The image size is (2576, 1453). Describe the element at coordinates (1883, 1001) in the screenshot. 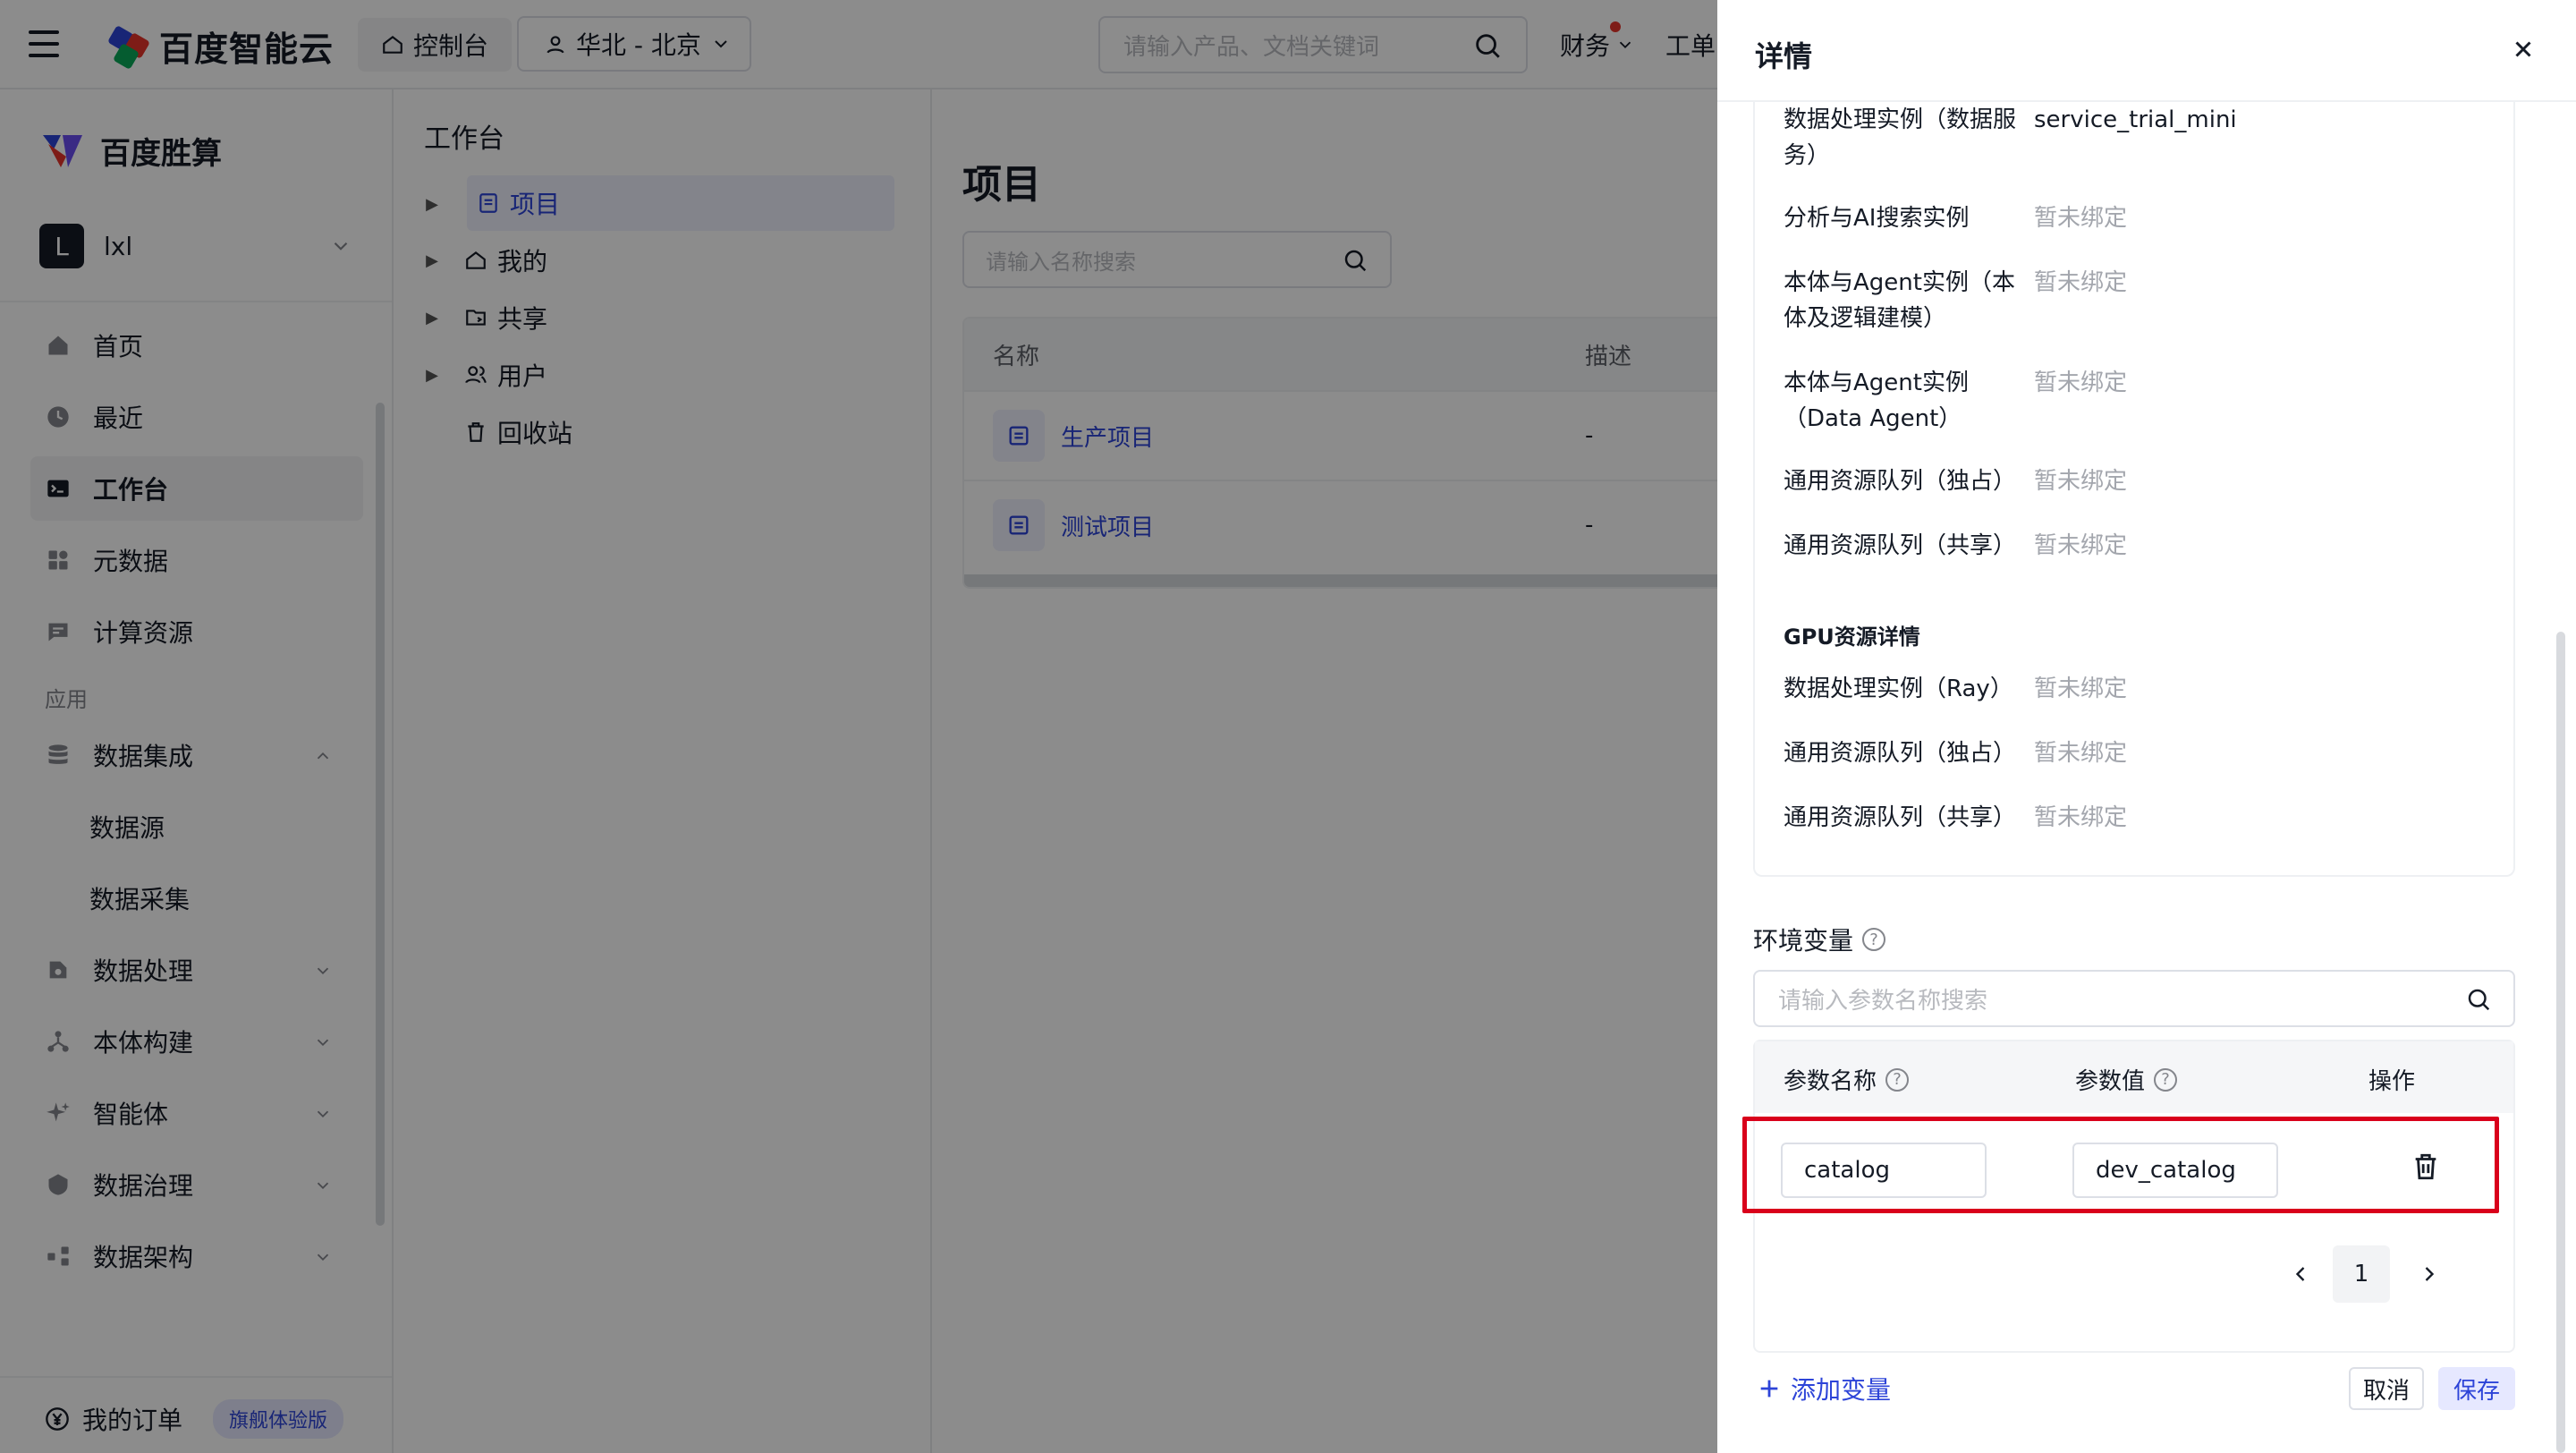

I see `env-search-placeholder: 请输入参数名称搜索` at that location.